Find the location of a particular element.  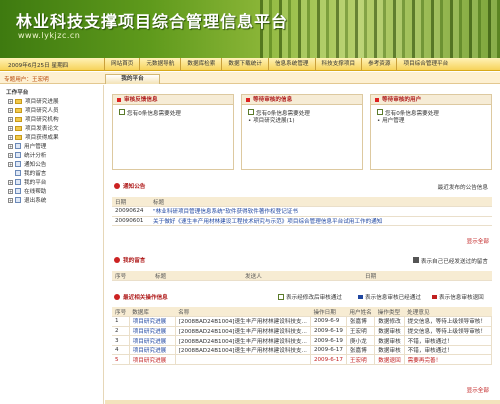

panel-title: 审核反馈信息 is located at coordinates (141, 100).